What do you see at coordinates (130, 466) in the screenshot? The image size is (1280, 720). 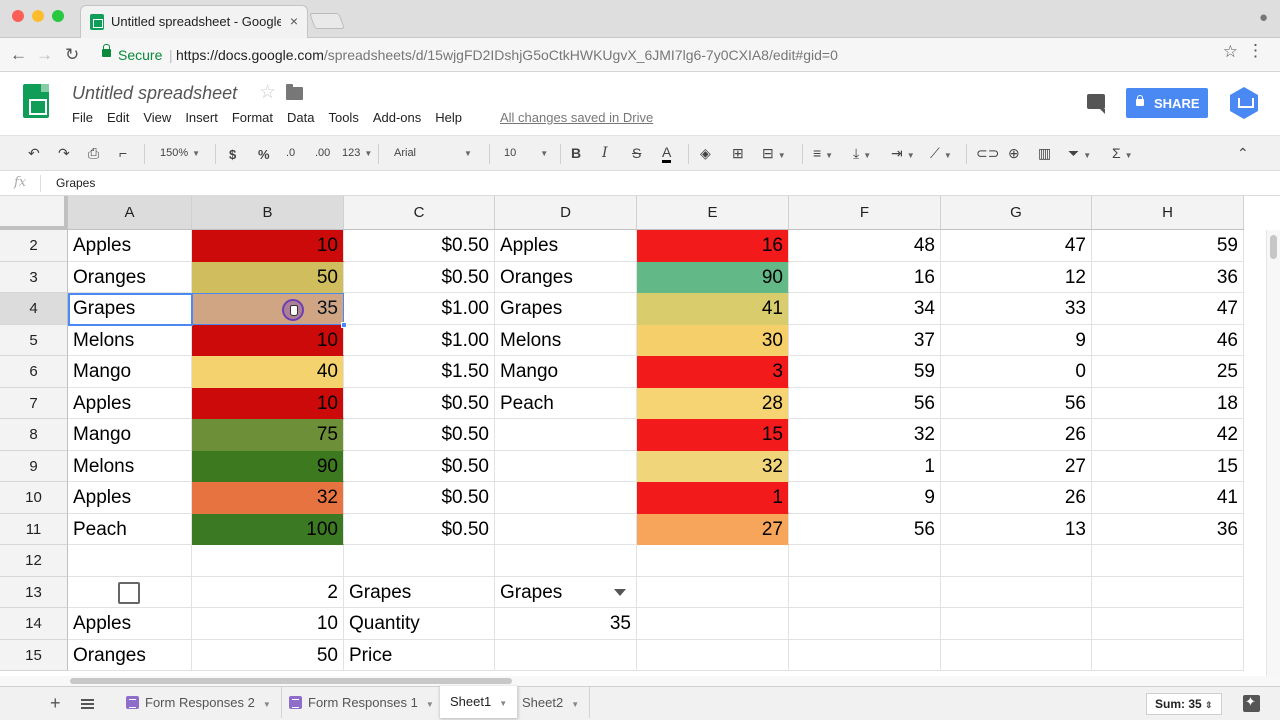 I see `cell-a9: Melons` at bounding box center [130, 466].